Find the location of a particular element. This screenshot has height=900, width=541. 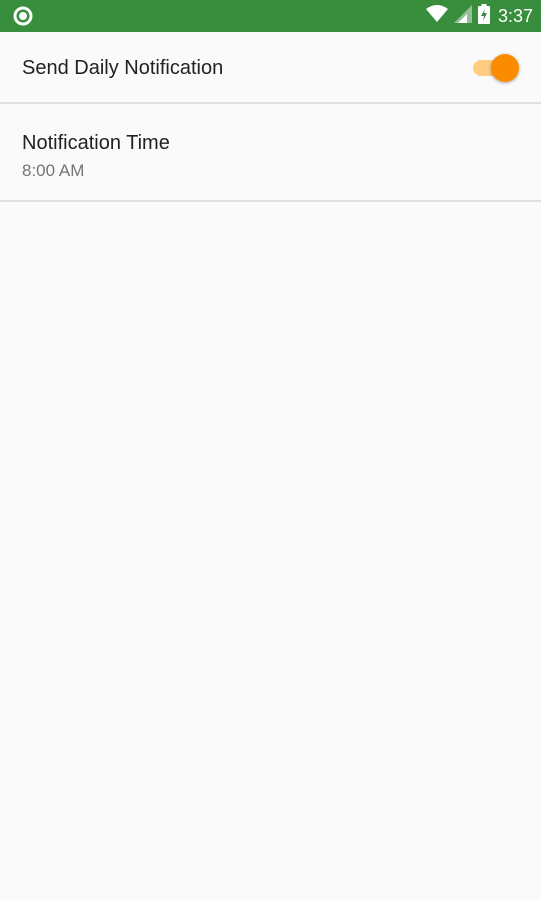

wifi-icon is located at coordinates (436, 16).